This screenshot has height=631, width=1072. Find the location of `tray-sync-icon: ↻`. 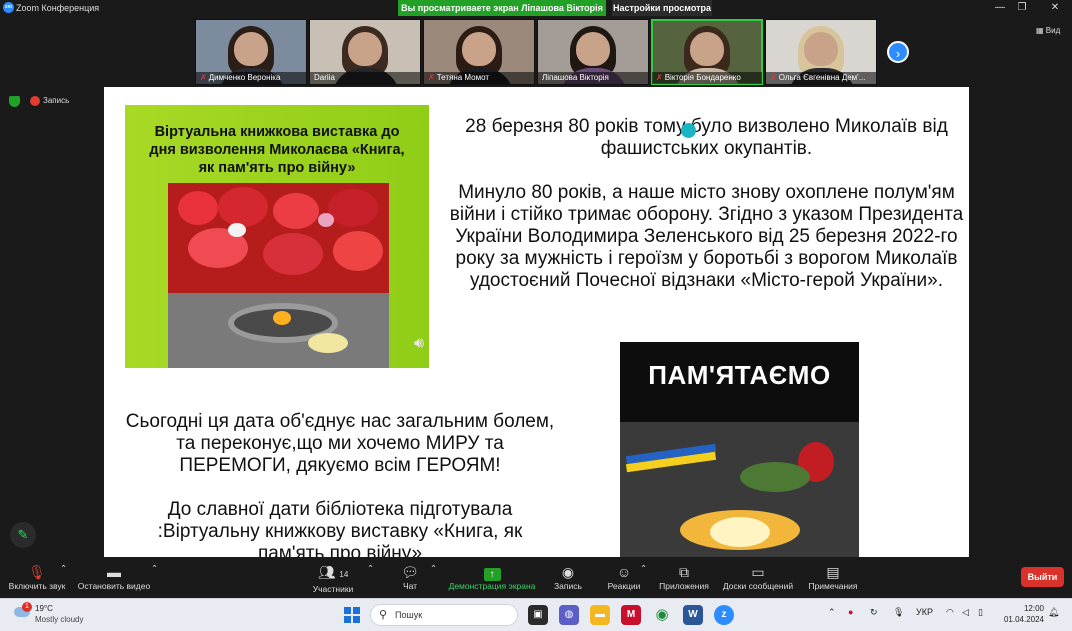

tray-sync-icon: ↻ is located at coordinates (874, 612).